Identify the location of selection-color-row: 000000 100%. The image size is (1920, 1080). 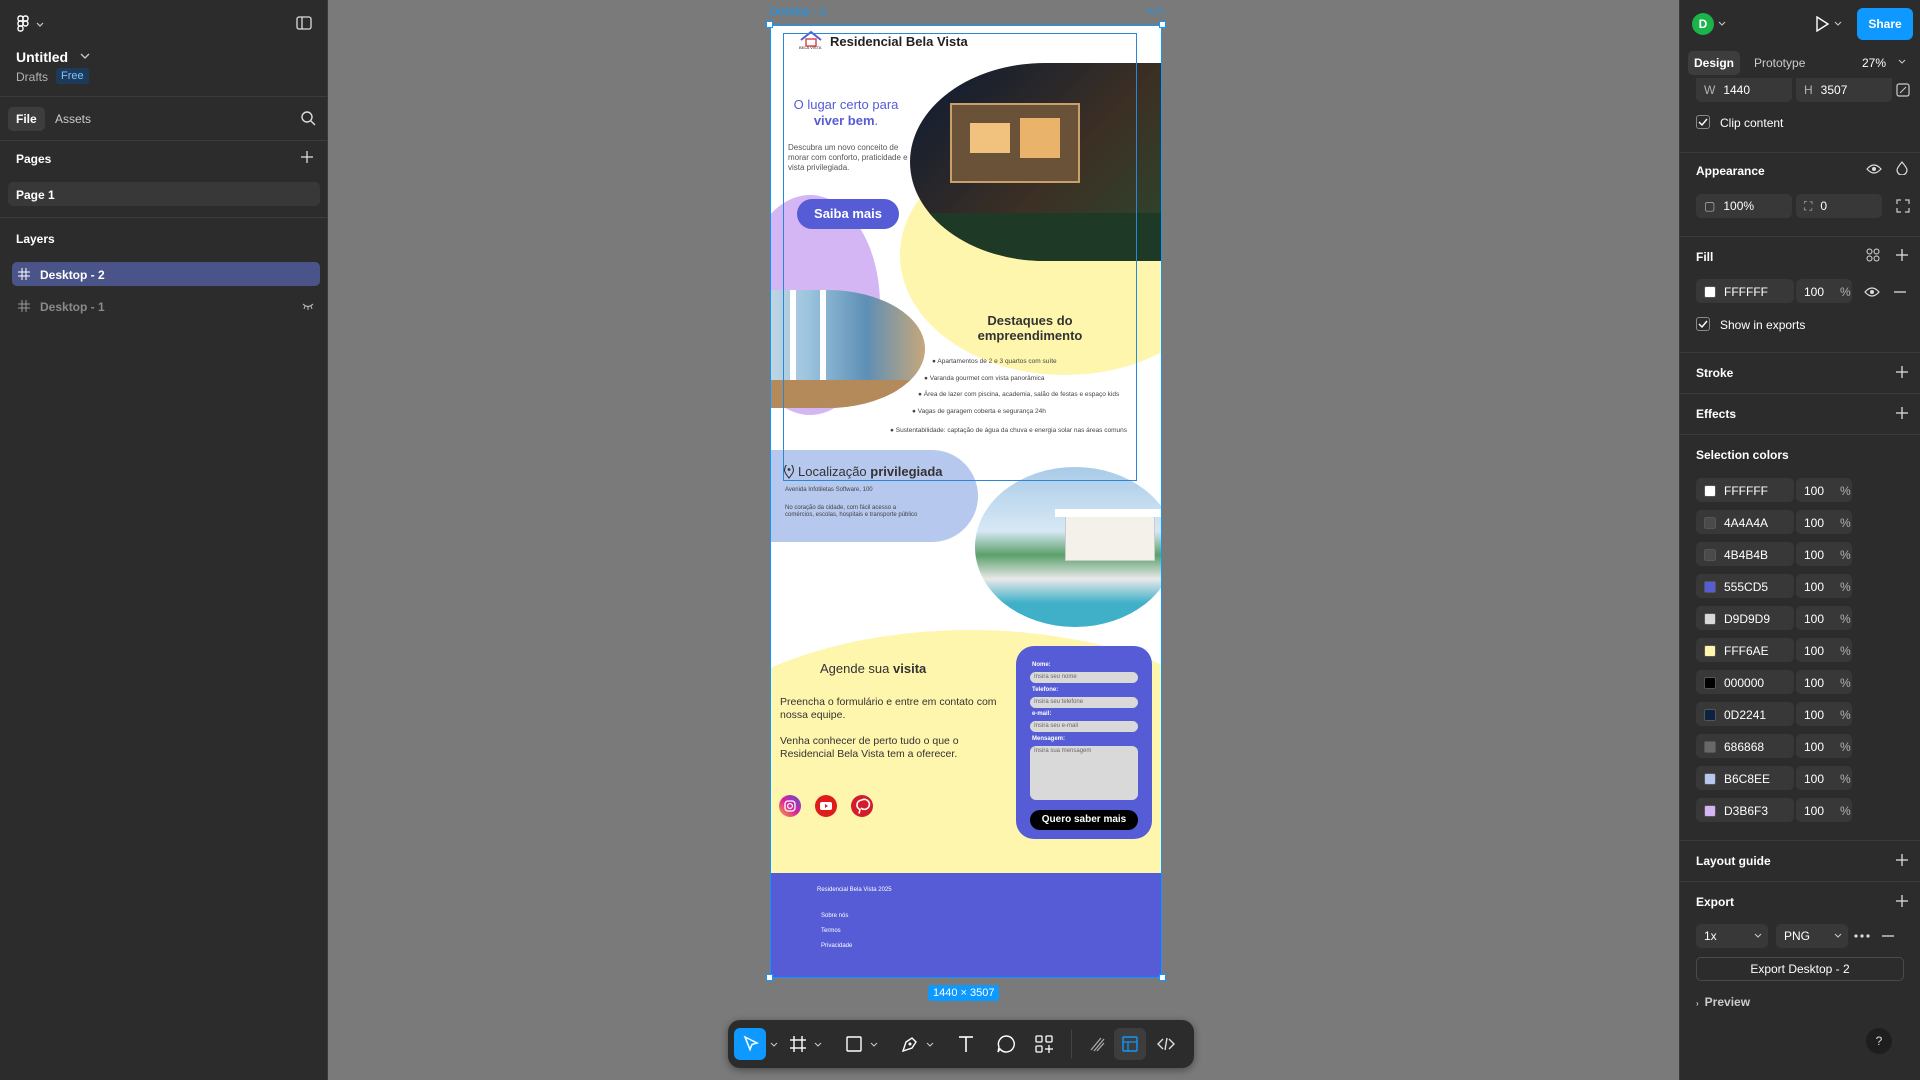
(1804, 683).